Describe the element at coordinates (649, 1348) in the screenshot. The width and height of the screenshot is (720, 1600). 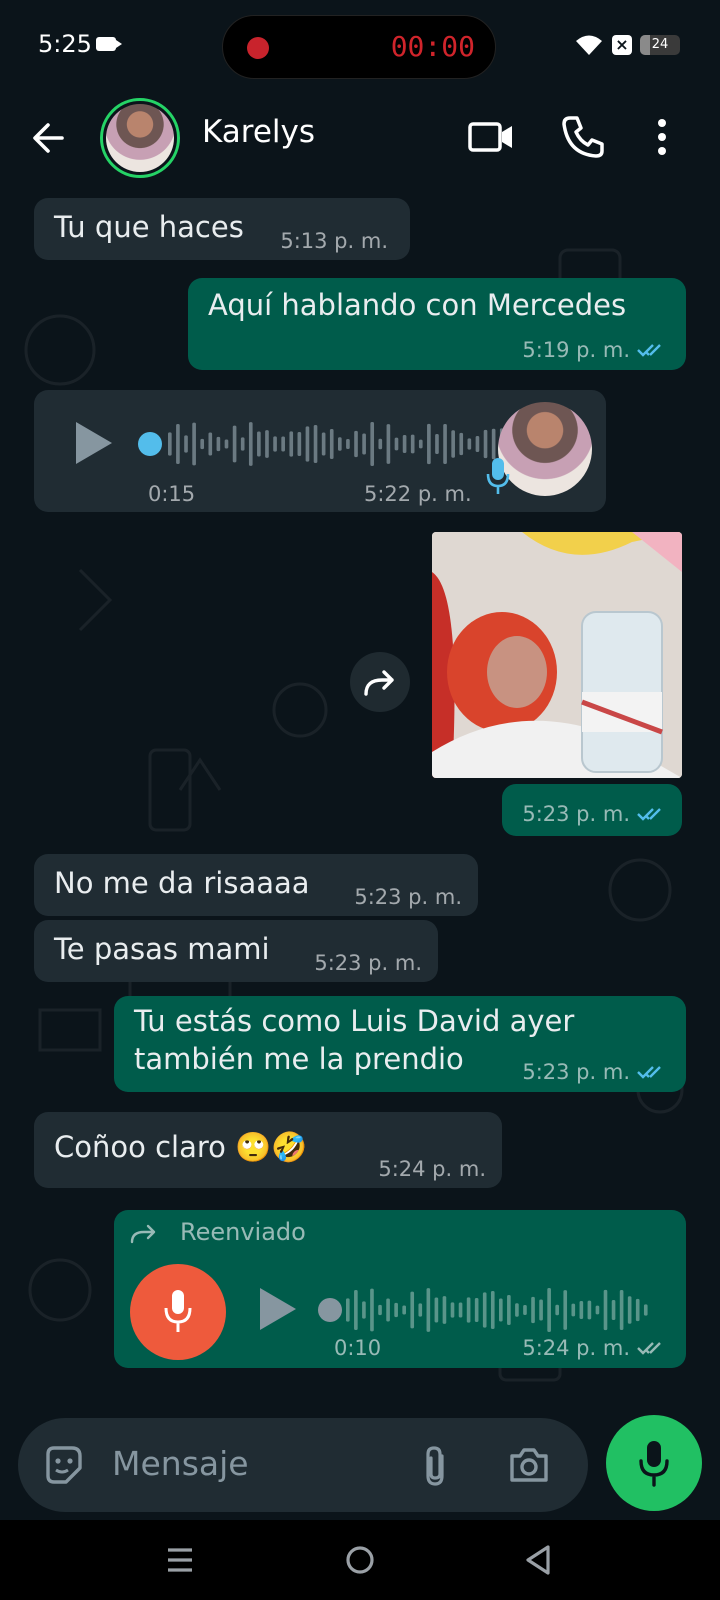
I see `delivered-ticks-icon` at that location.